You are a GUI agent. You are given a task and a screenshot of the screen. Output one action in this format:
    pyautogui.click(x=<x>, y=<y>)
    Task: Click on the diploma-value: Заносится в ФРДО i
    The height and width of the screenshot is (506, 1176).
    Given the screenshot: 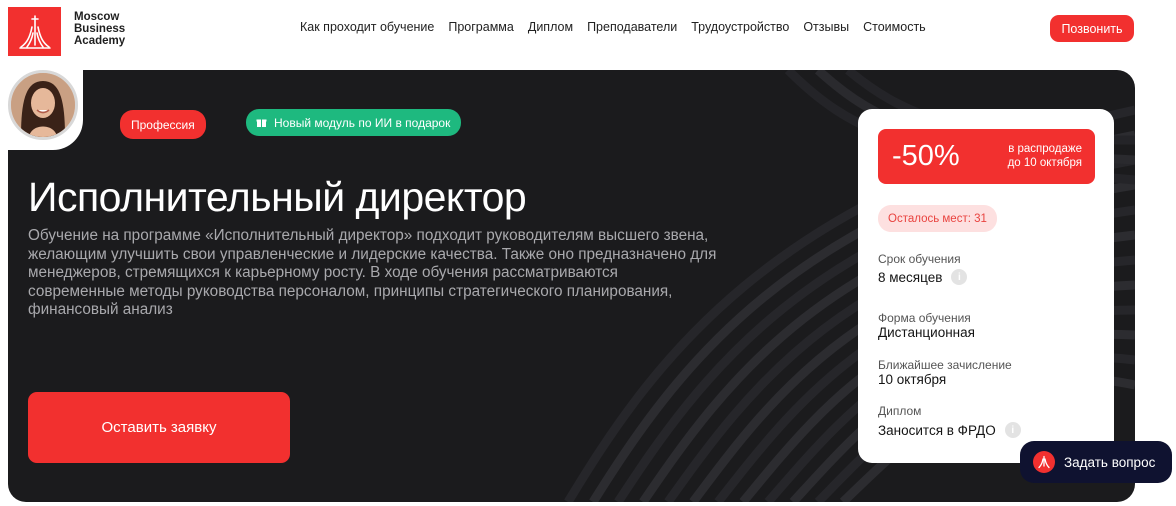 What is the action you would take?
    pyautogui.click(x=949, y=430)
    